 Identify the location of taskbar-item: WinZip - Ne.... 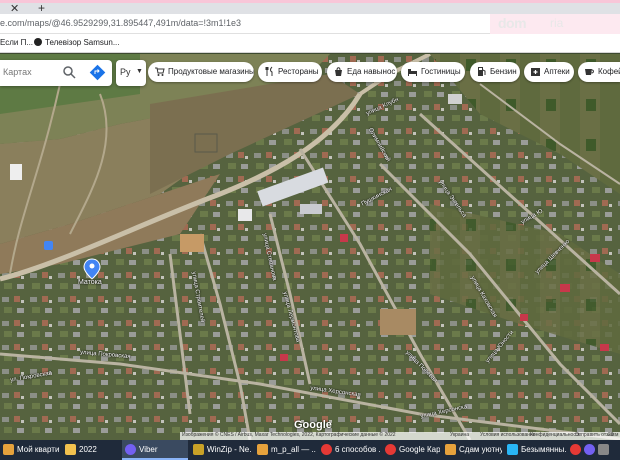
(221, 450).